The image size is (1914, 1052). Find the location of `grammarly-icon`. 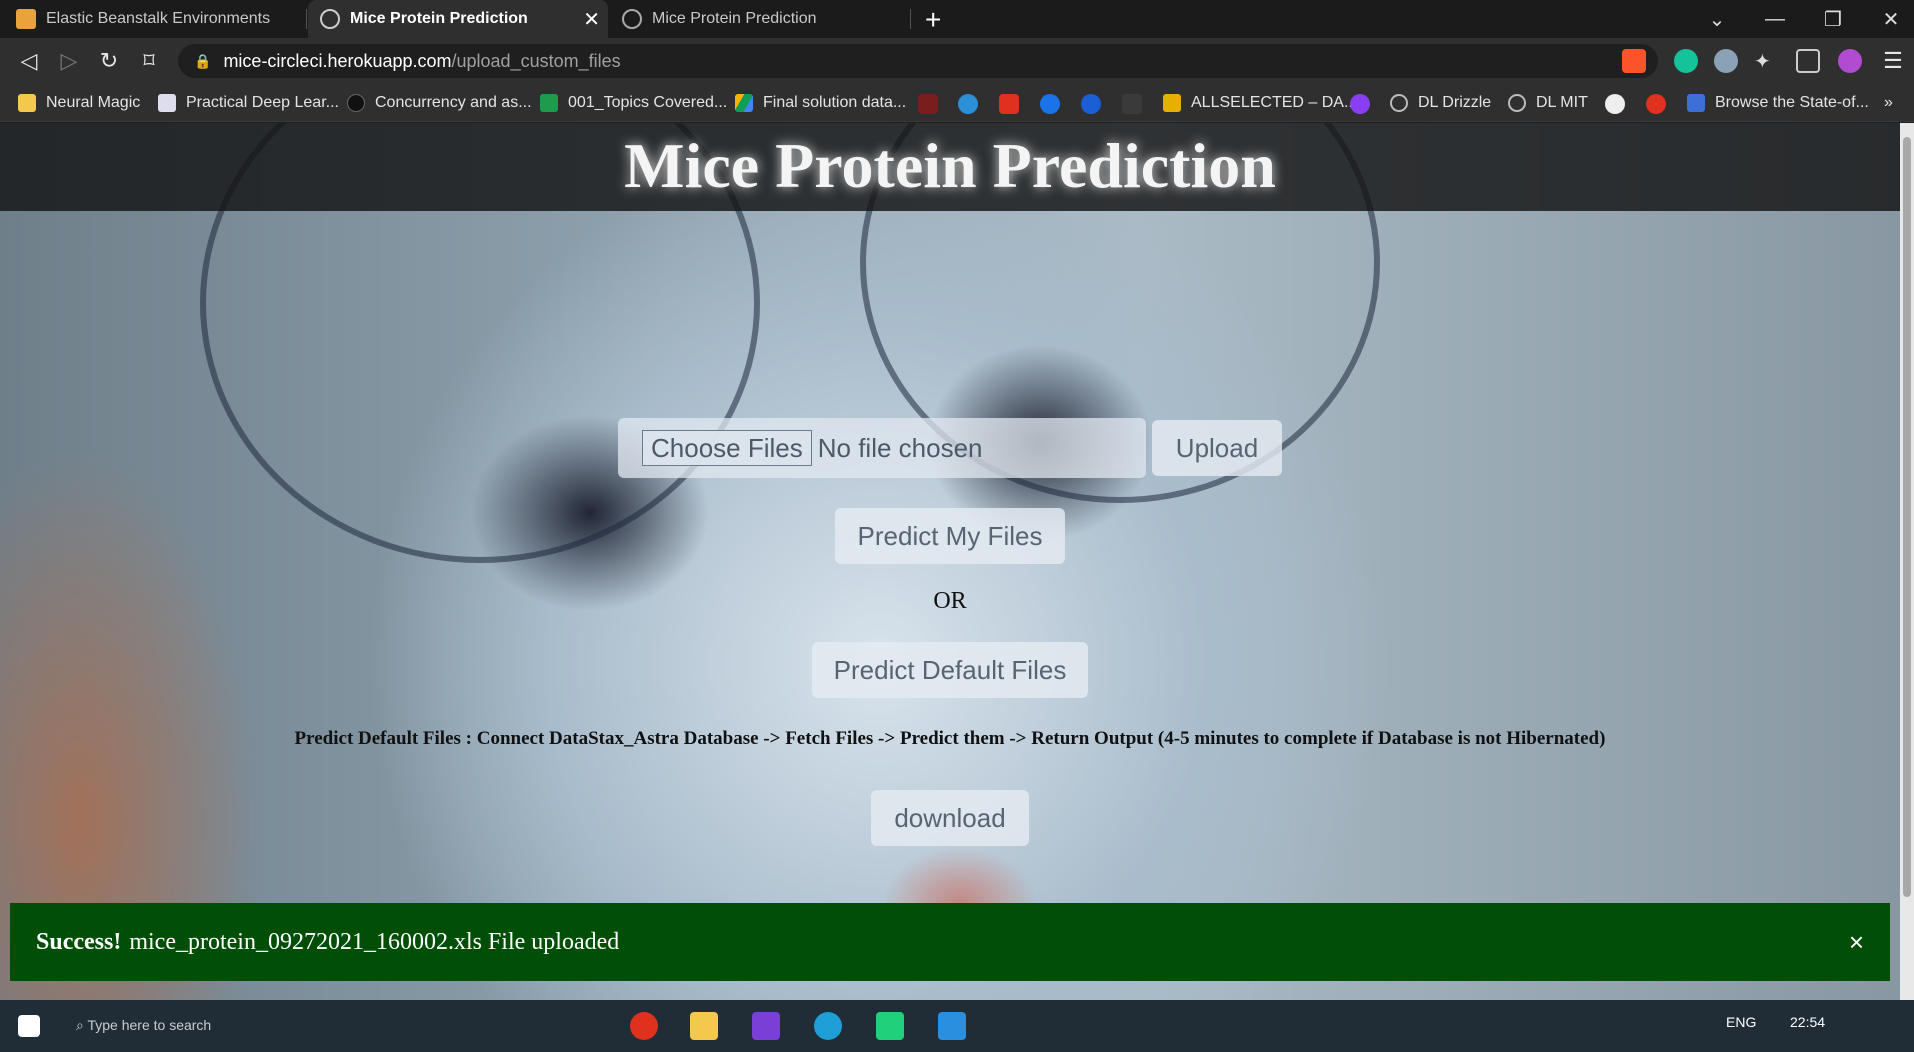

grammarly-icon is located at coordinates (1686, 61).